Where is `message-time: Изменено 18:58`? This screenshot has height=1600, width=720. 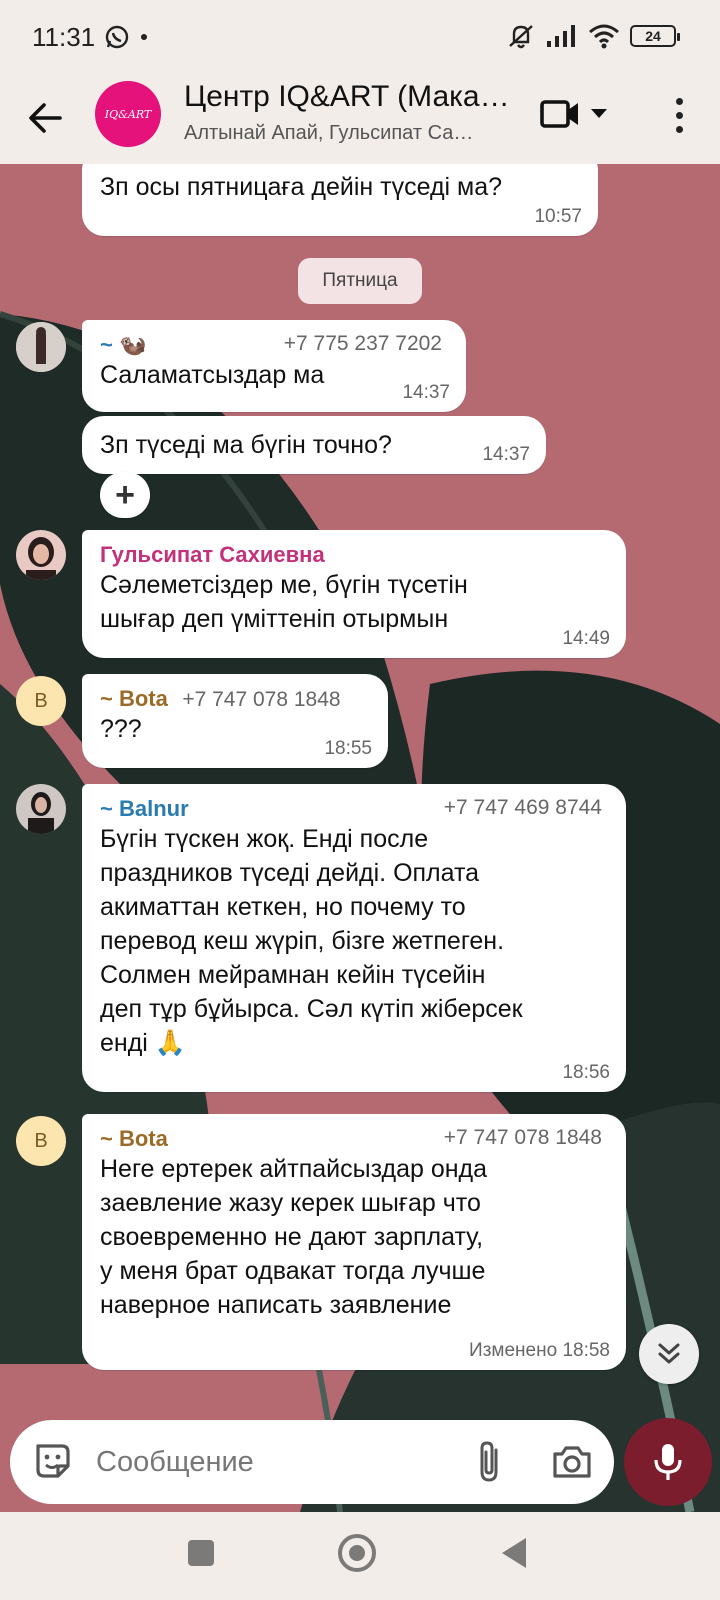
message-time: Изменено 18:58 is located at coordinates (539, 1350).